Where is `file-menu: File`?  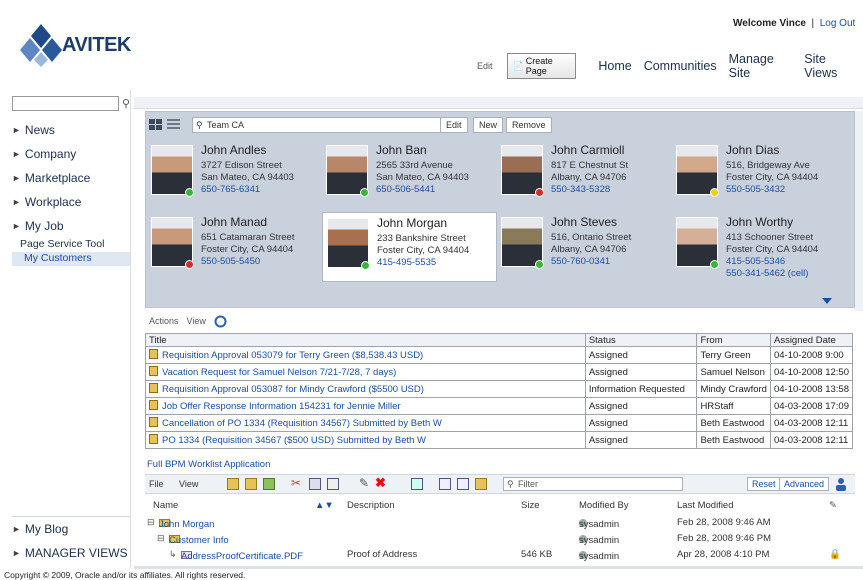 file-menu: File is located at coordinates (156, 484).